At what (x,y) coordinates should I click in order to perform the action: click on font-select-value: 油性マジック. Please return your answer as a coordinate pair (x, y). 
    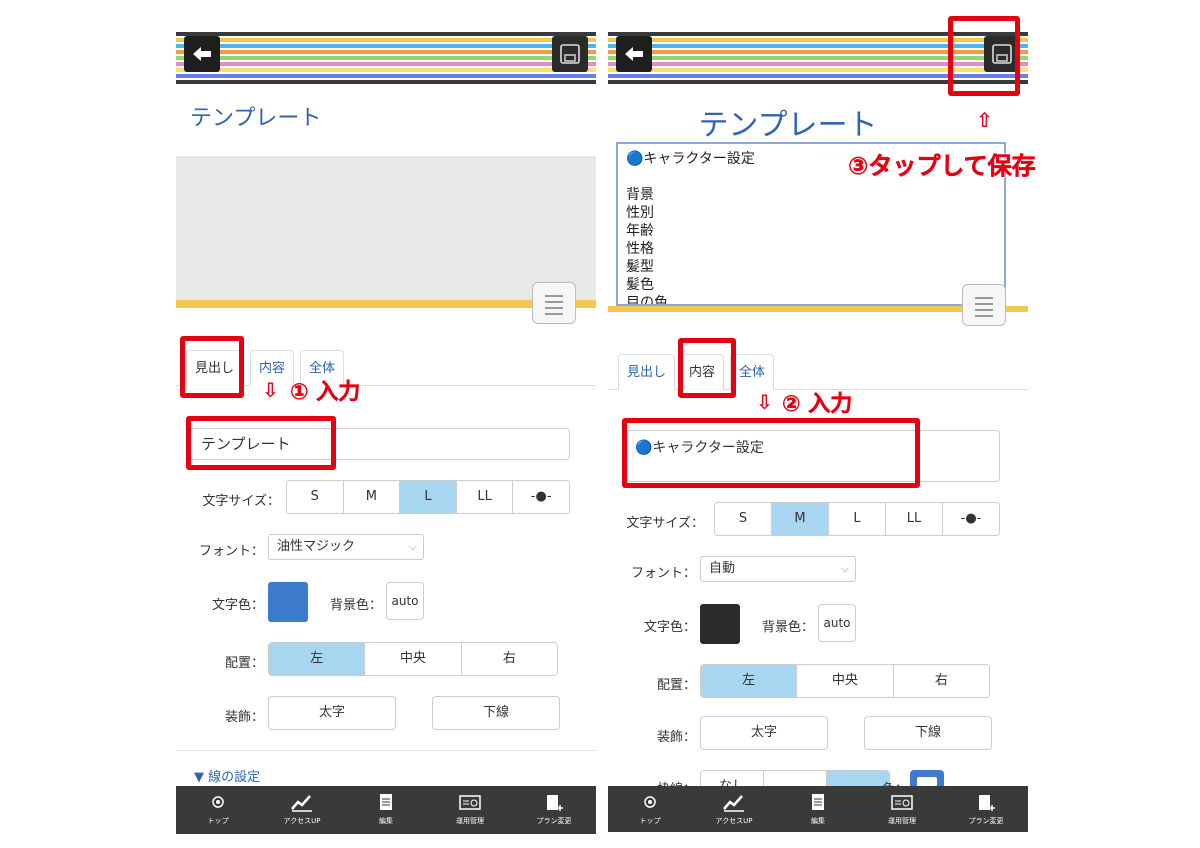
    Looking at the image, I should click on (316, 546).